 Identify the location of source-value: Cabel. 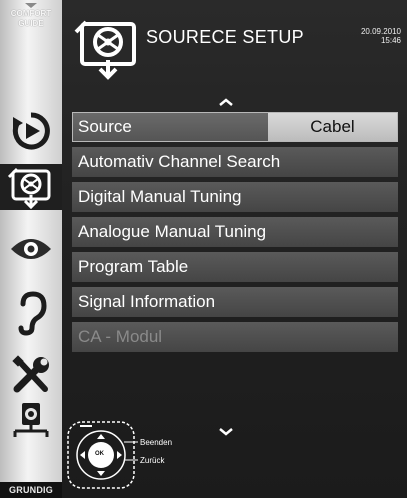
(332, 127).